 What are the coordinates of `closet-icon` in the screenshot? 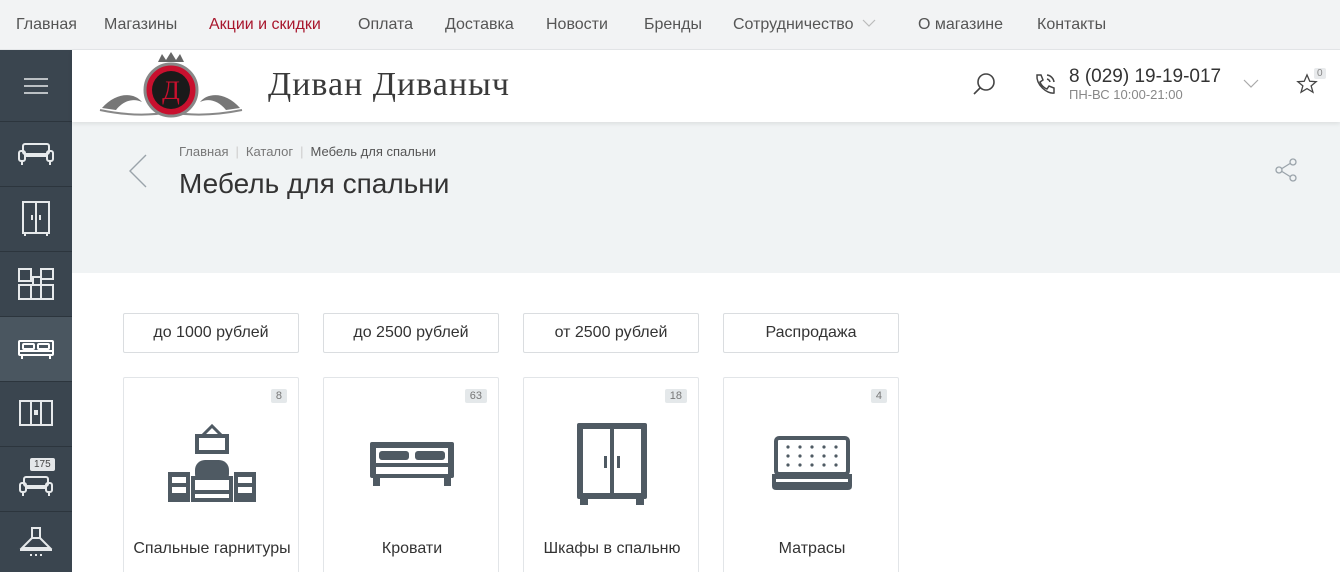 It's located at (36, 413).